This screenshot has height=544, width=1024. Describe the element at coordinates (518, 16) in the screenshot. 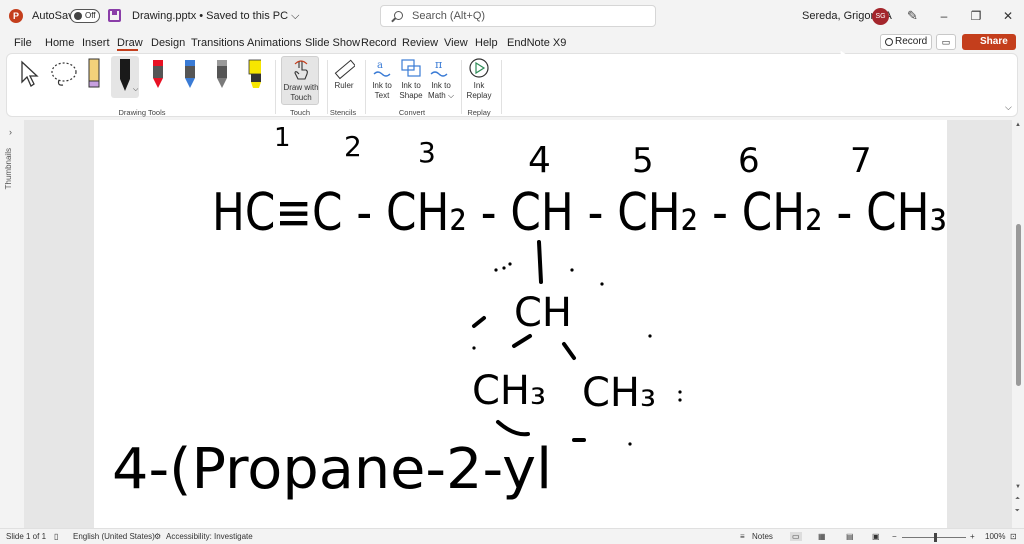

I see `search-input: Search (Alt+Q)` at that location.